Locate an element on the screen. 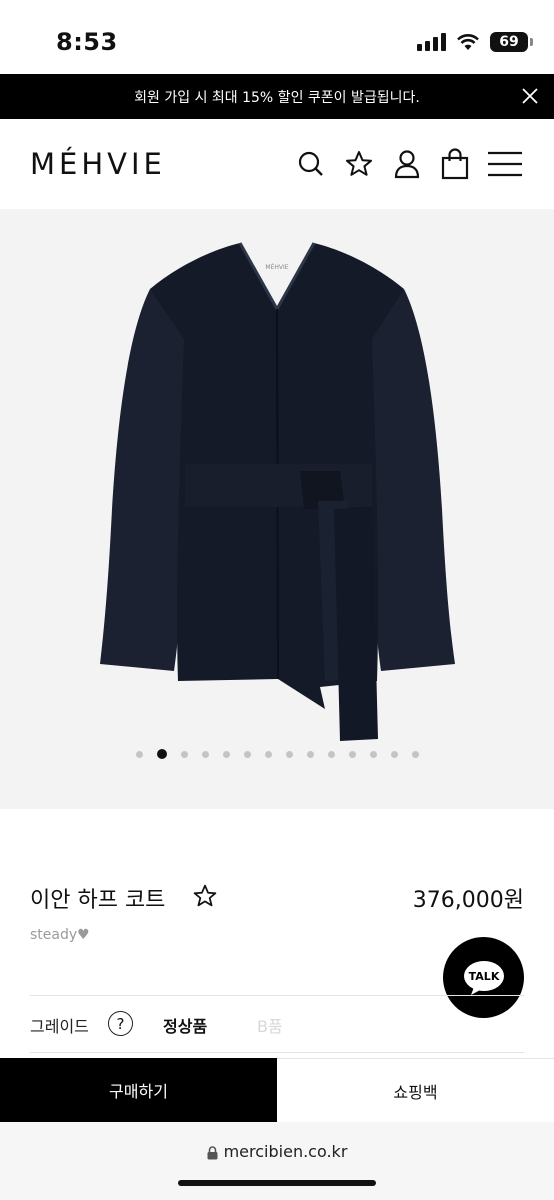  promo-text: 회원 가입 시 최대 15% 할인 쿠폰이 발급됩니다. is located at coordinates (277, 97).